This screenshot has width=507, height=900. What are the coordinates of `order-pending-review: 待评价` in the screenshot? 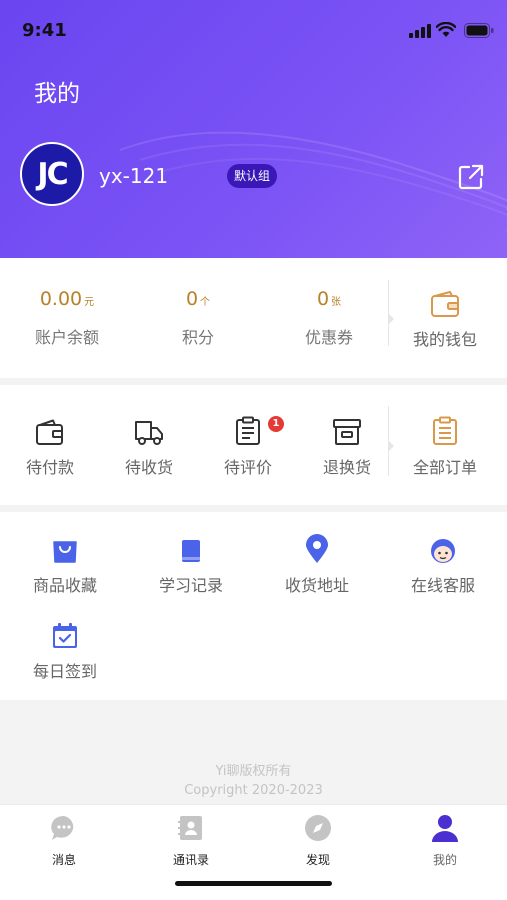 It's located at (248, 445).